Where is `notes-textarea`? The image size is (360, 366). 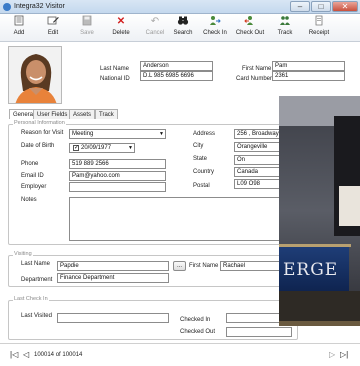
notes-textarea is located at coordinates (180, 219).